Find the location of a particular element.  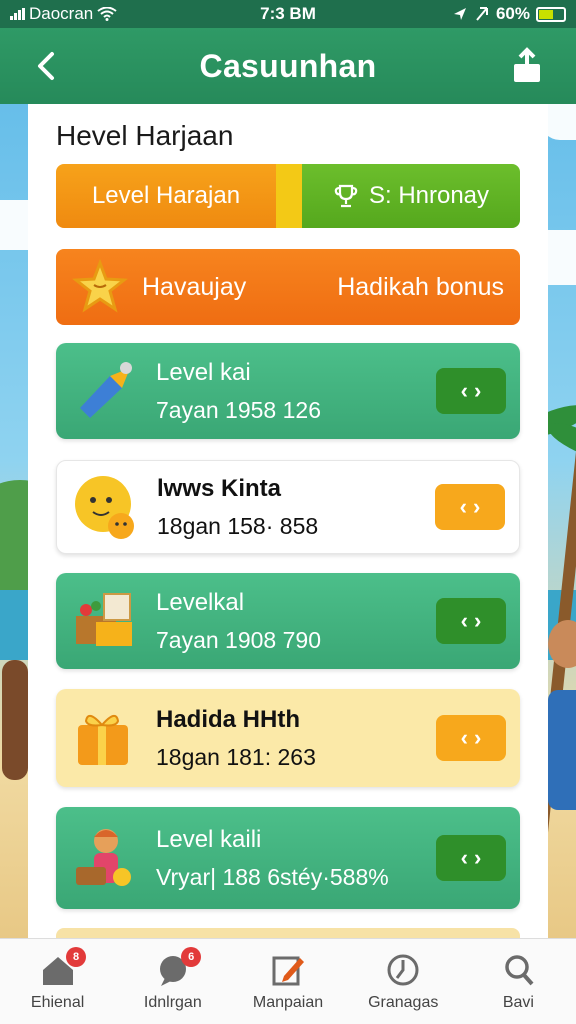

nav-label: Granagas is located at coordinates (403, 1002).